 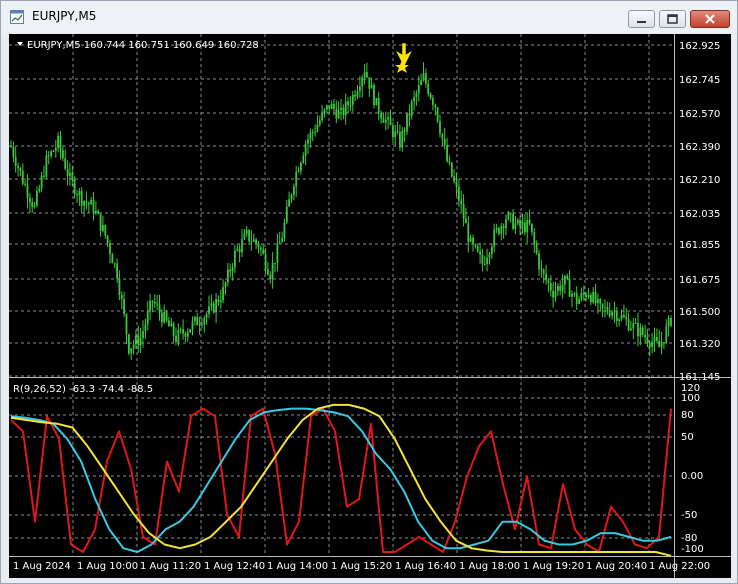 I want to click on price-tick: 161.500, so click(x=699, y=312).